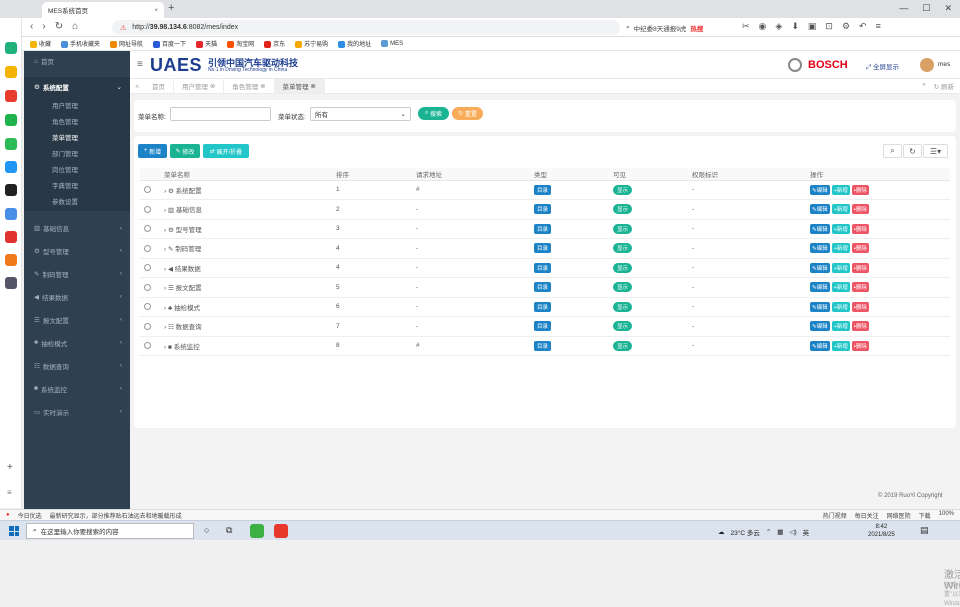 The image size is (960, 607). Describe the element at coordinates (77, 273) in the screenshot. I see `sidebar-item-code: ✎ 制码管理 ‹` at that location.